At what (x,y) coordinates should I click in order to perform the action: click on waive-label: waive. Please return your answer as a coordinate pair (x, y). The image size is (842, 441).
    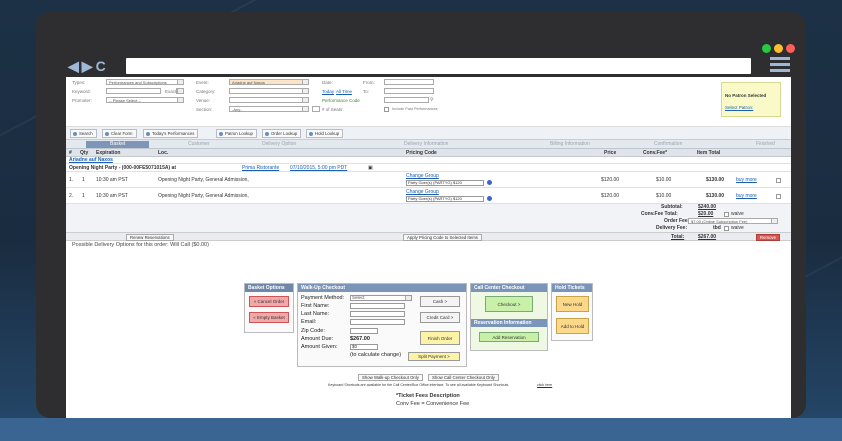
    Looking at the image, I should click on (737, 228).